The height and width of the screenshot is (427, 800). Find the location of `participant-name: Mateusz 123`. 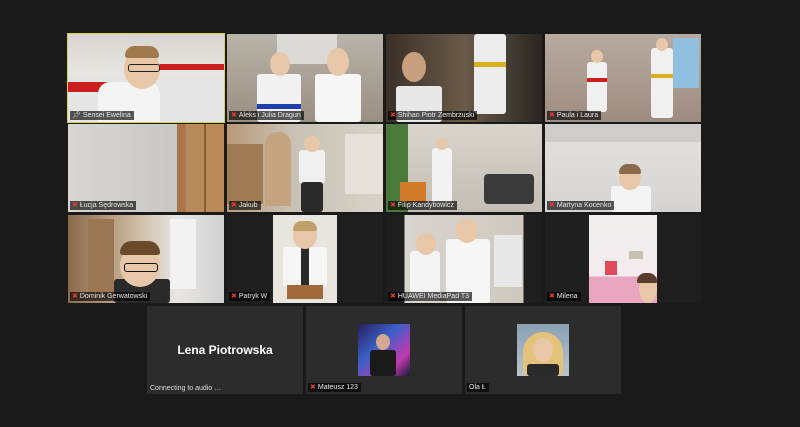

participant-name: Mateusz 123 is located at coordinates (337, 387).